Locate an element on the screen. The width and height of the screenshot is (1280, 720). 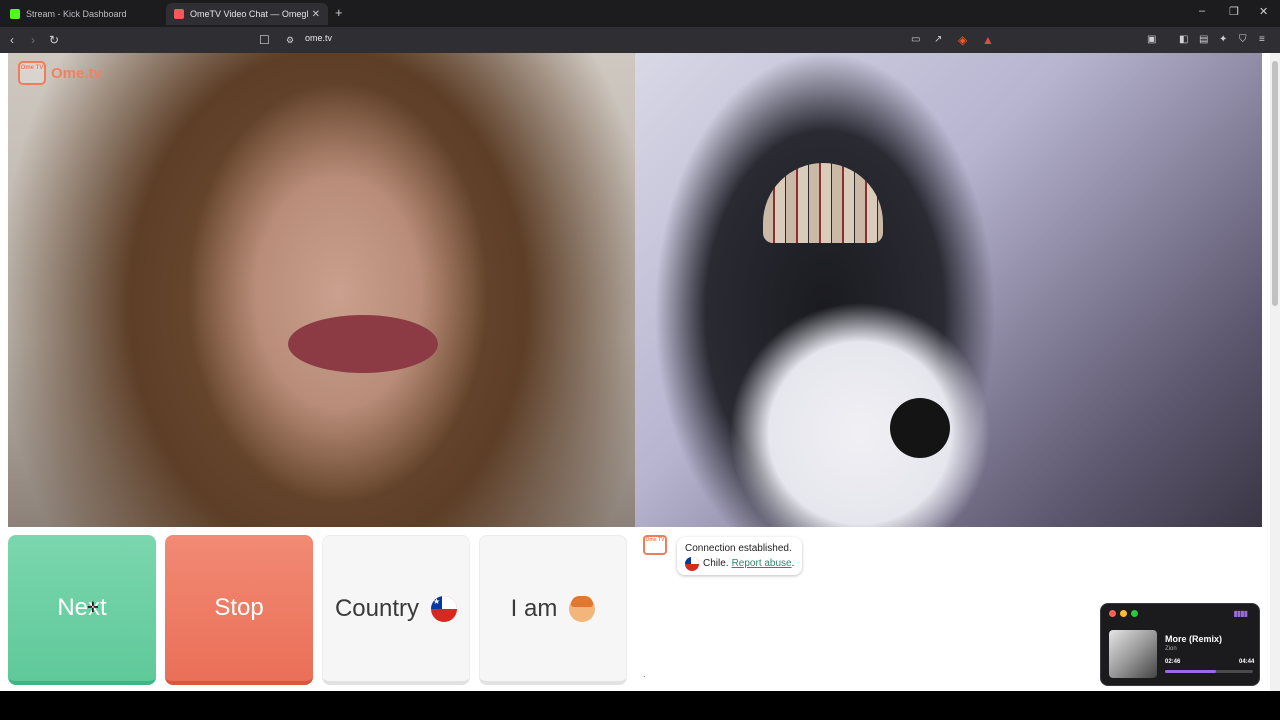
ometv-logo: Ome TV Ome.tv is located at coordinates (60, 73).